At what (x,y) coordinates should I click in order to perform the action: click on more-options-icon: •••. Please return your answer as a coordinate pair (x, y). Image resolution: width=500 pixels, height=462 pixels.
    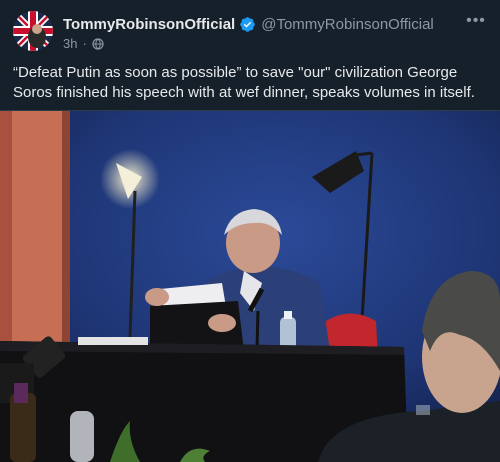
    Looking at the image, I should click on (476, 22).